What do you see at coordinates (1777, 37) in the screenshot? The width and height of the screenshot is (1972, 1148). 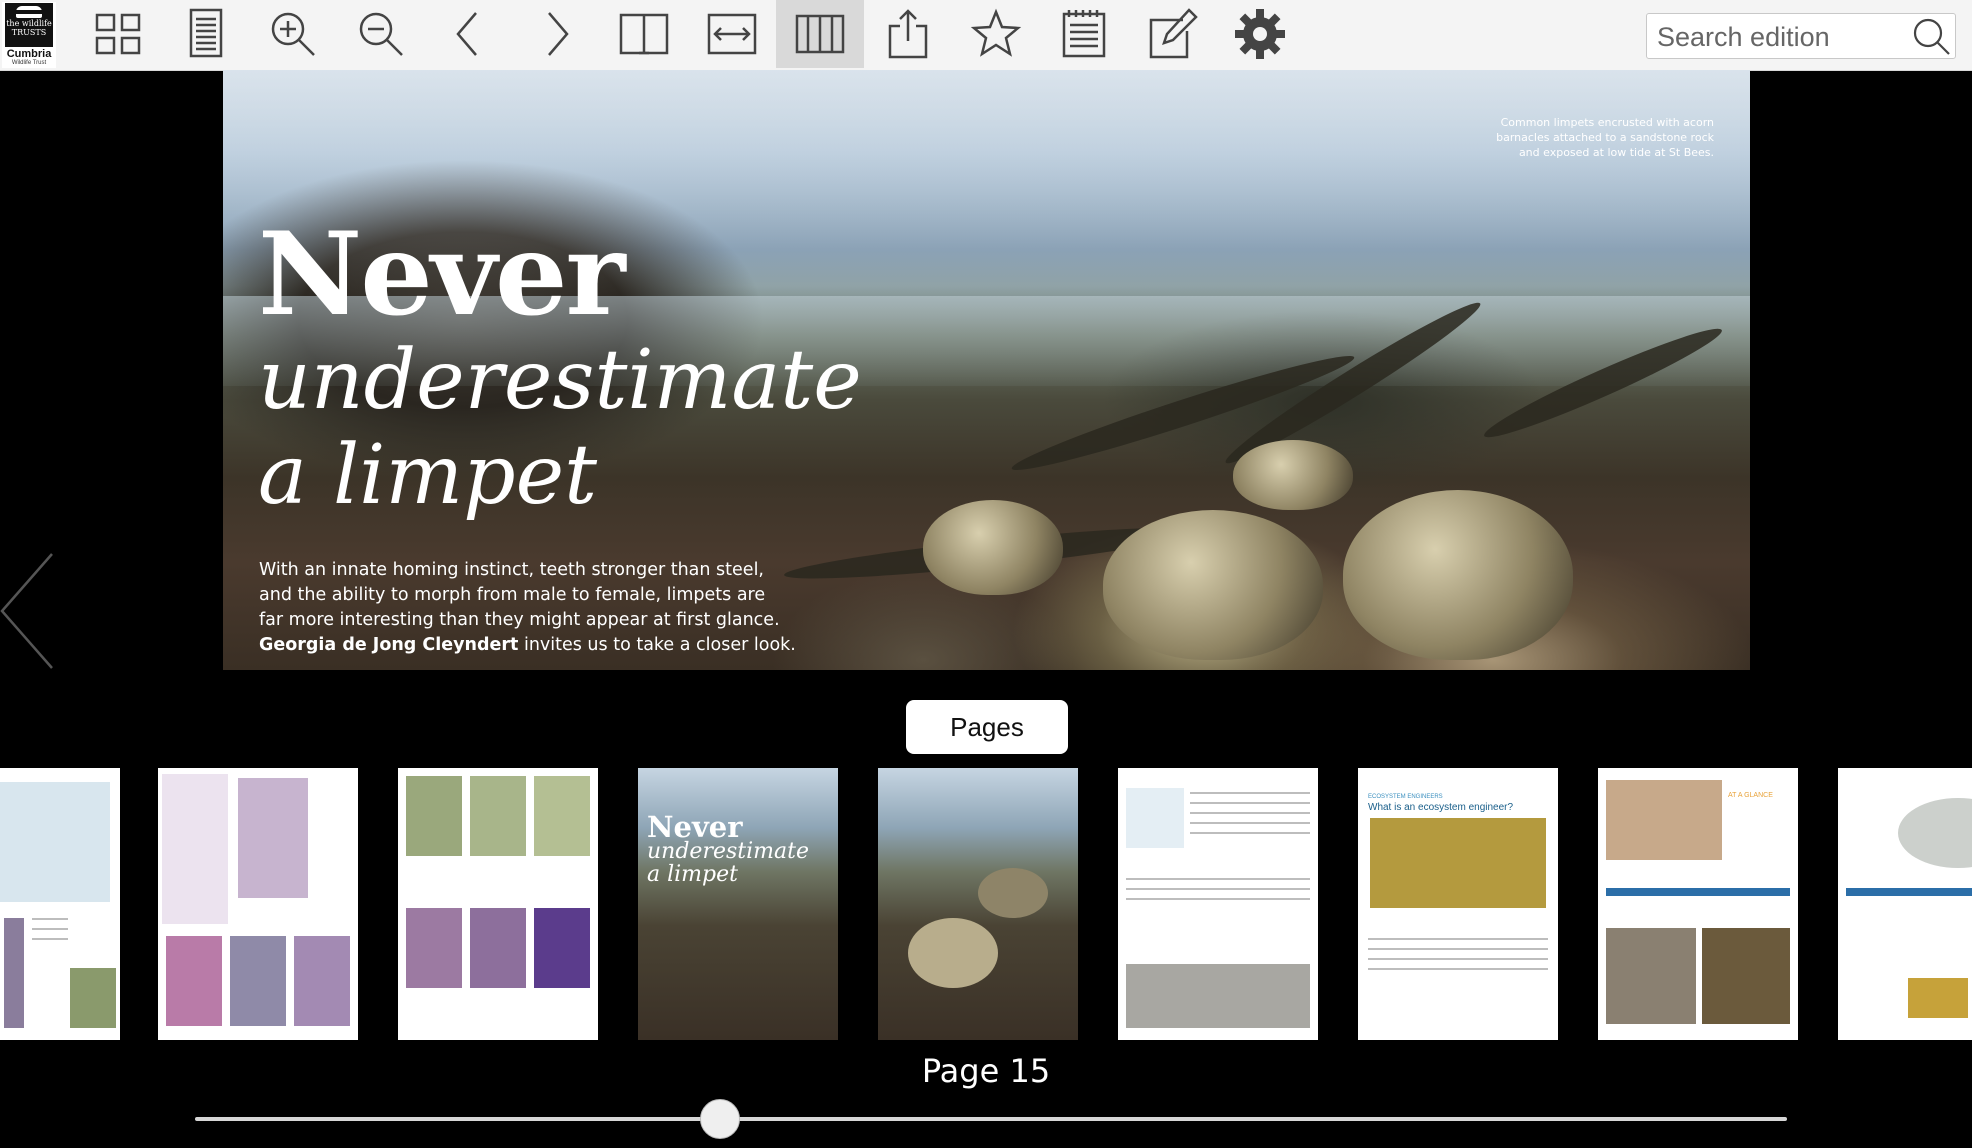 I see `search-input` at bounding box center [1777, 37].